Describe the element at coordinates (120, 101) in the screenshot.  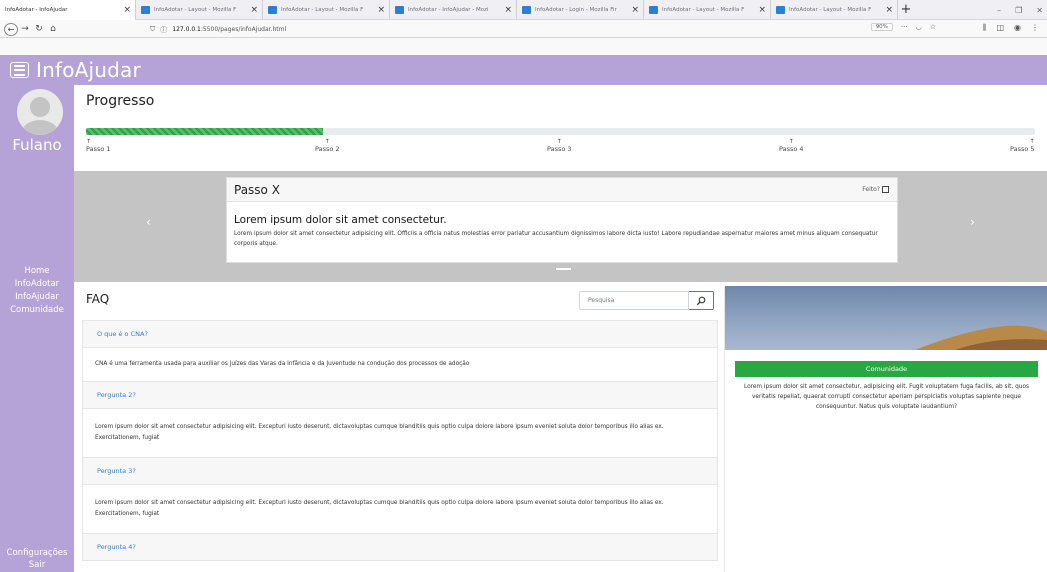
I see `progress-title: Progresso` at that location.